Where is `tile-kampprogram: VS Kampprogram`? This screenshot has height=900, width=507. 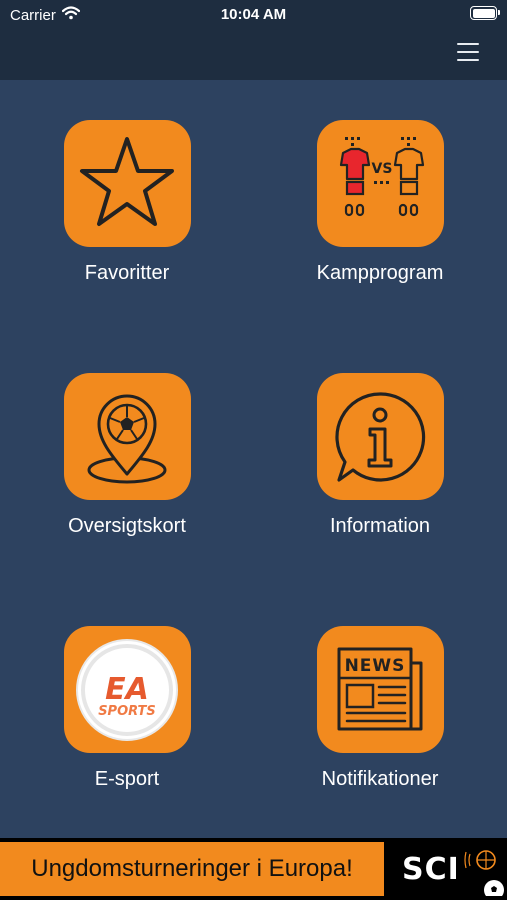 tile-kampprogram: VS Kampprogram is located at coordinates (380, 210).